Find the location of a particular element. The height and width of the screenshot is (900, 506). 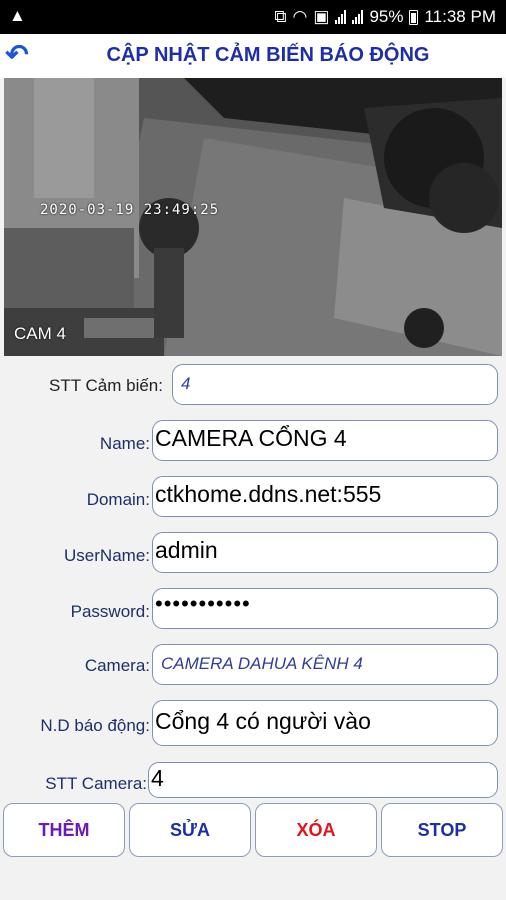

camera-label: CAM 4 is located at coordinates (40, 333).